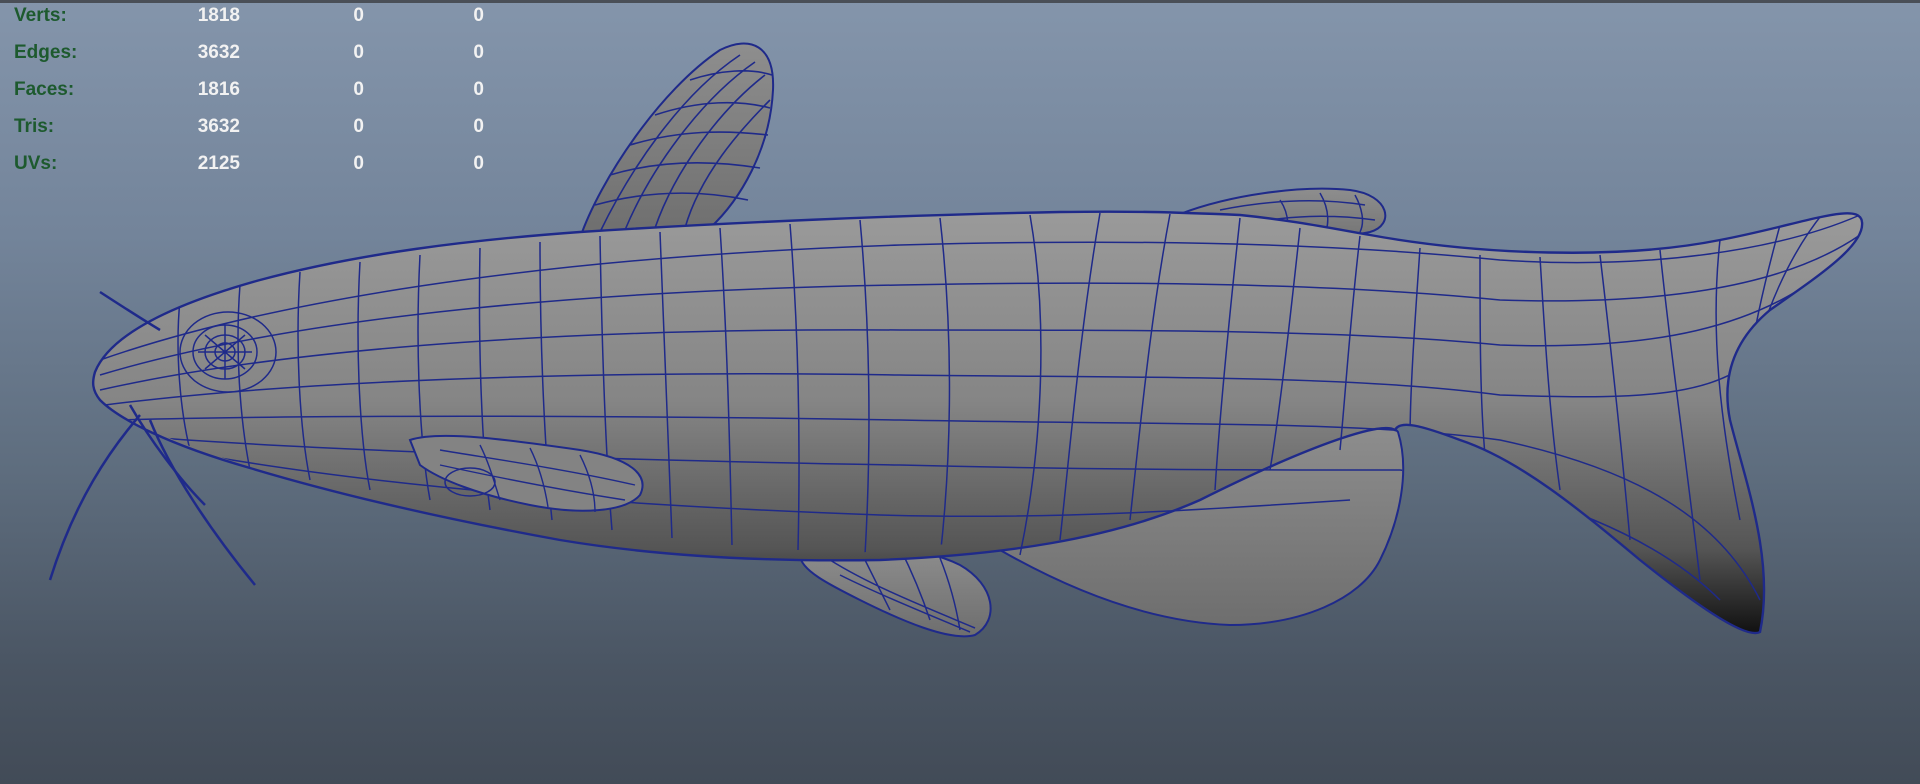  What do you see at coordinates (36, 163) in the screenshot?
I see `hud-label: UVs:` at bounding box center [36, 163].